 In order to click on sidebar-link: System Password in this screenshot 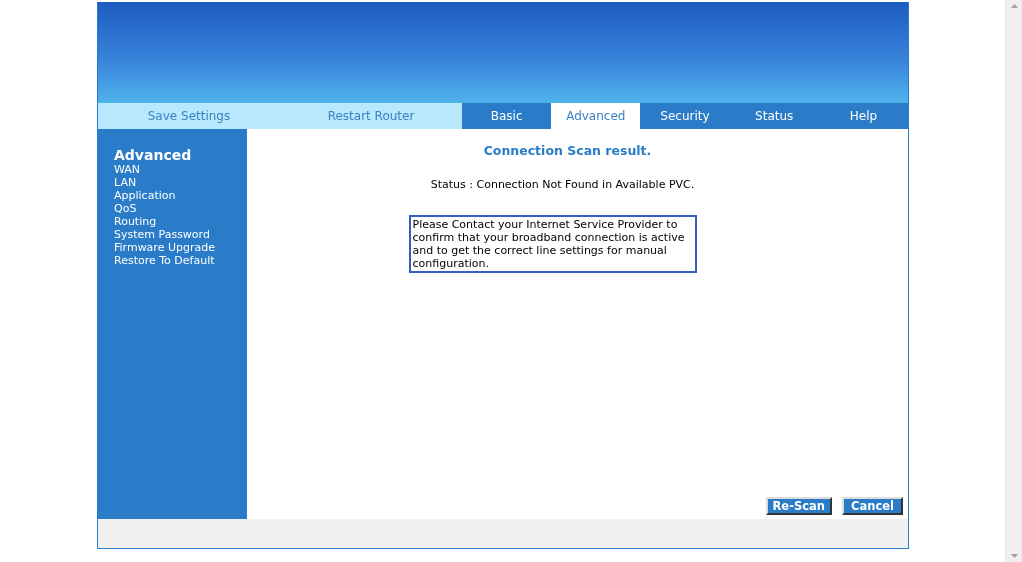, I will do `click(162, 234)`.